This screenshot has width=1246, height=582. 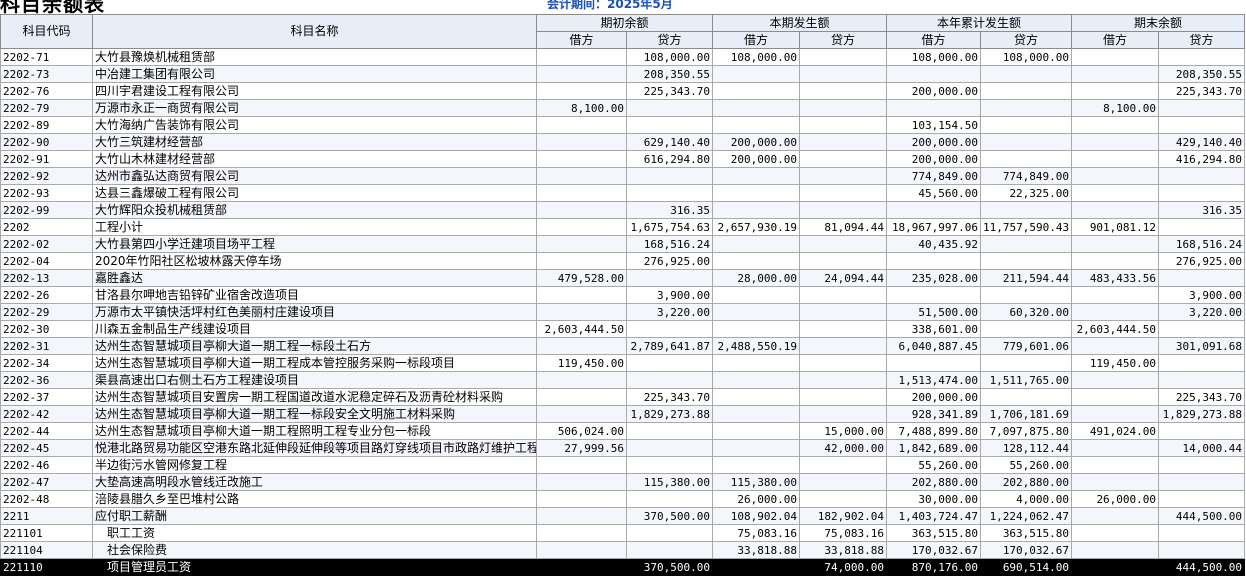 What do you see at coordinates (46, 567) in the screenshot?
I see `account-code-cell: 221110` at bounding box center [46, 567].